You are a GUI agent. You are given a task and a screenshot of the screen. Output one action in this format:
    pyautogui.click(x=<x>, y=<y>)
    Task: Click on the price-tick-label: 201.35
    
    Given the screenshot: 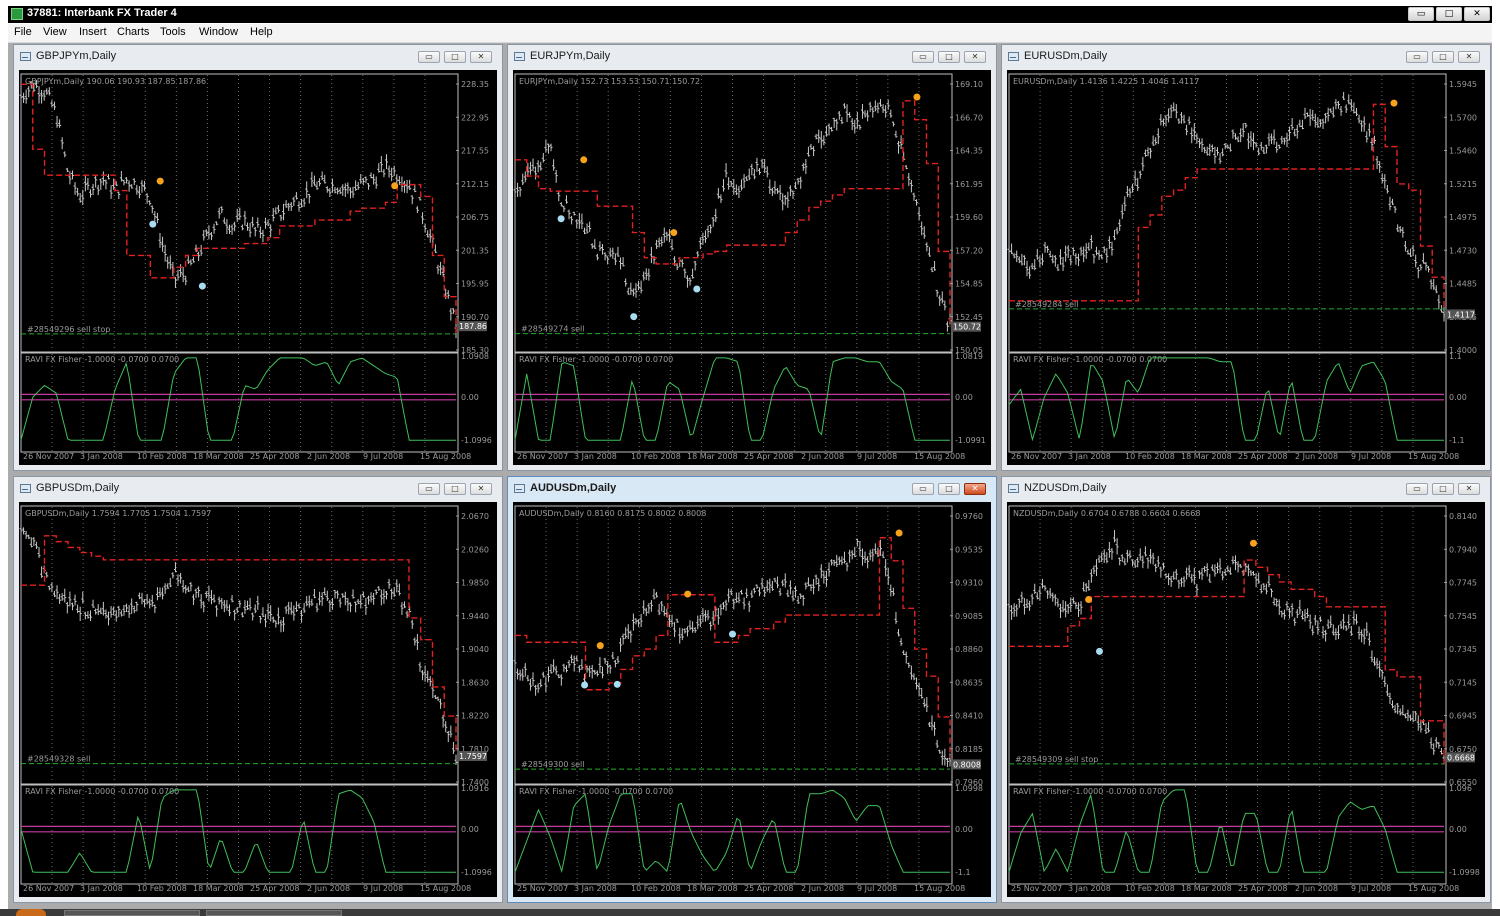 What is the action you would take?
    pyautogui.click(x=475, y=250)
    